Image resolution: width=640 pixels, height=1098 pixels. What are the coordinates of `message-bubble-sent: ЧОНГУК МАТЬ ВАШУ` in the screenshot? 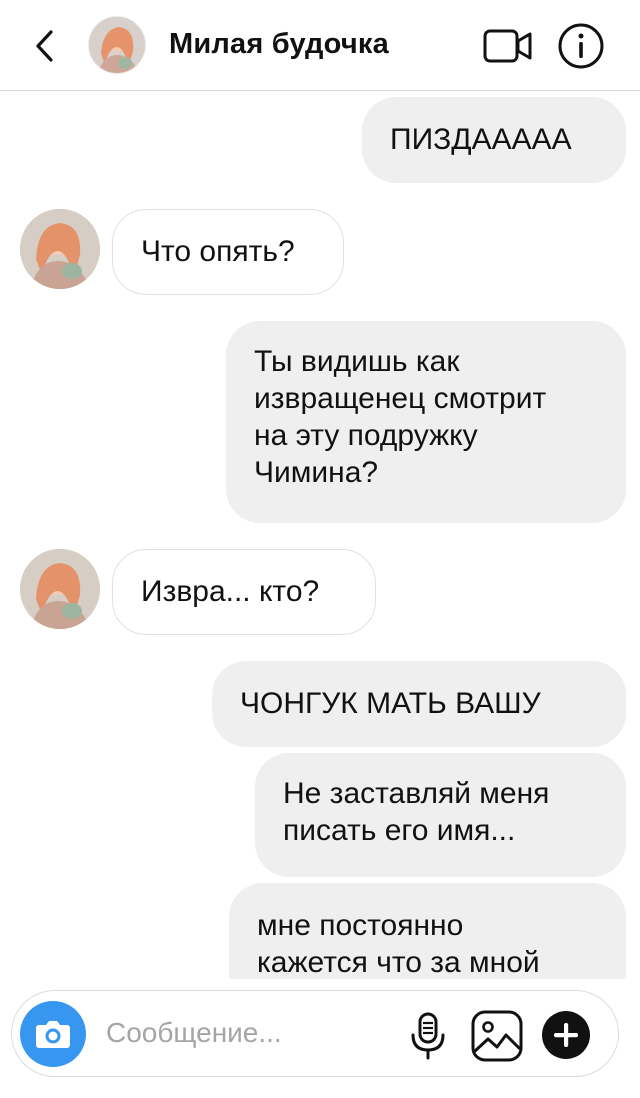 It's located at (419, 704).